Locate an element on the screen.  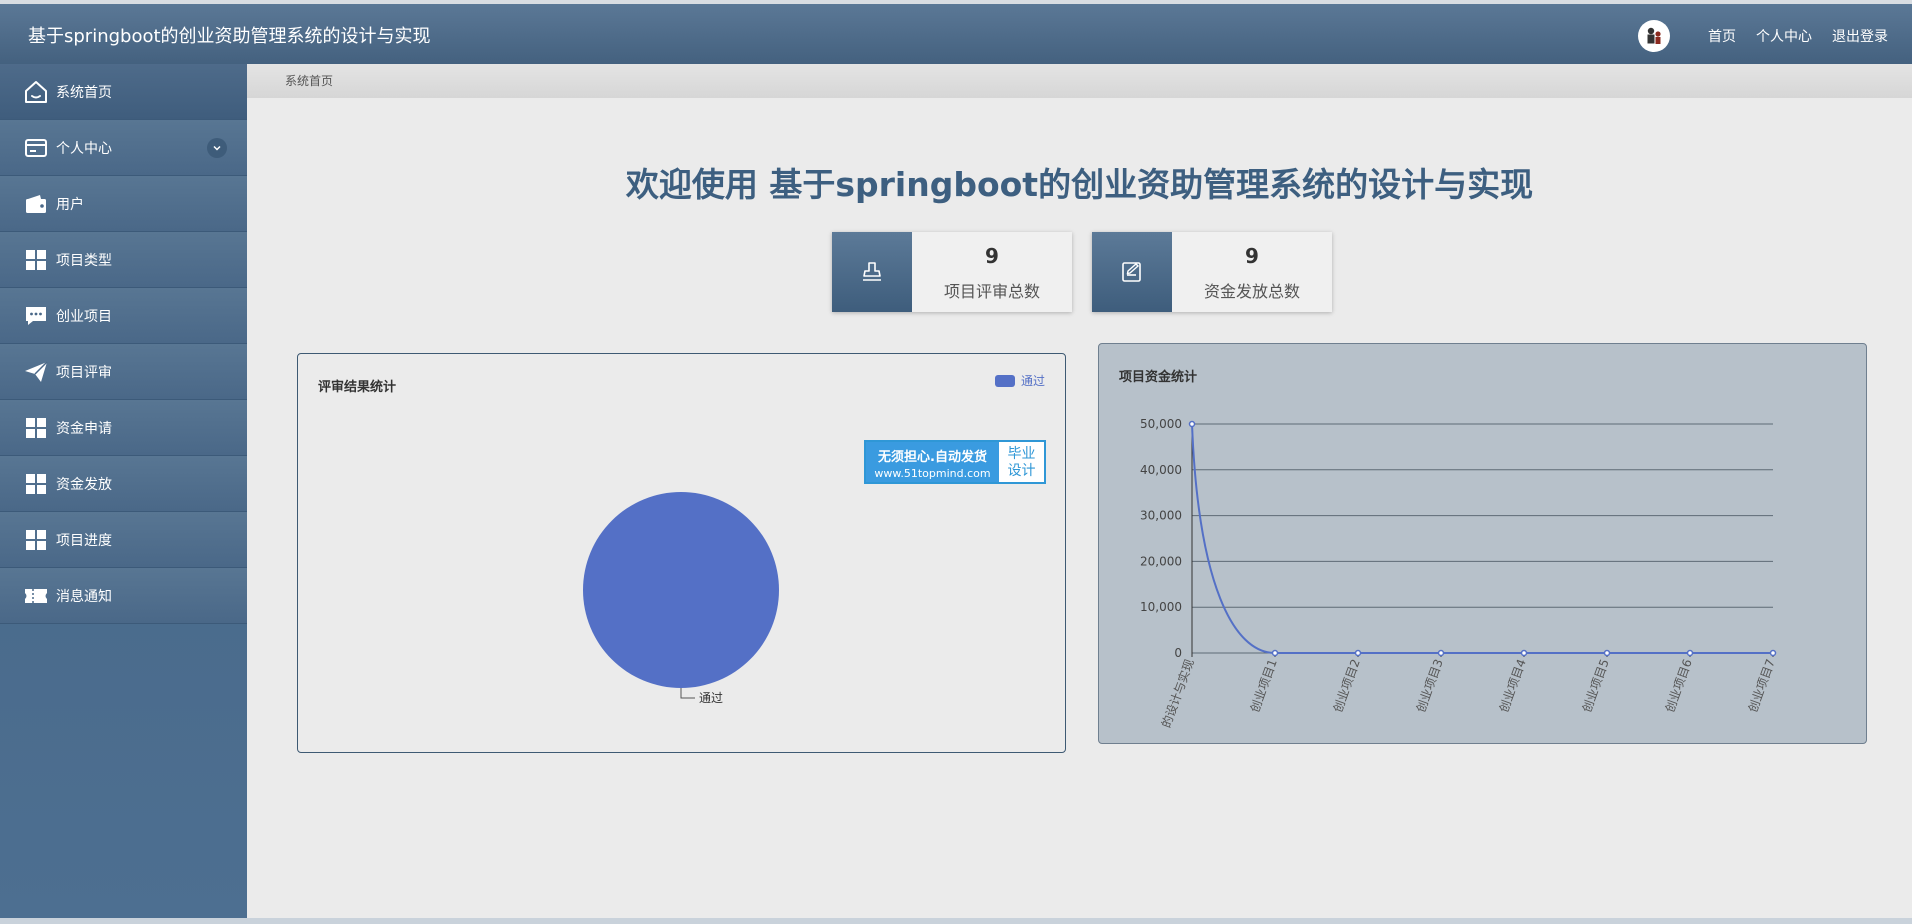
sidebar-item-fund-disbursement: 资金发放 is located at coordinates (123, 484).